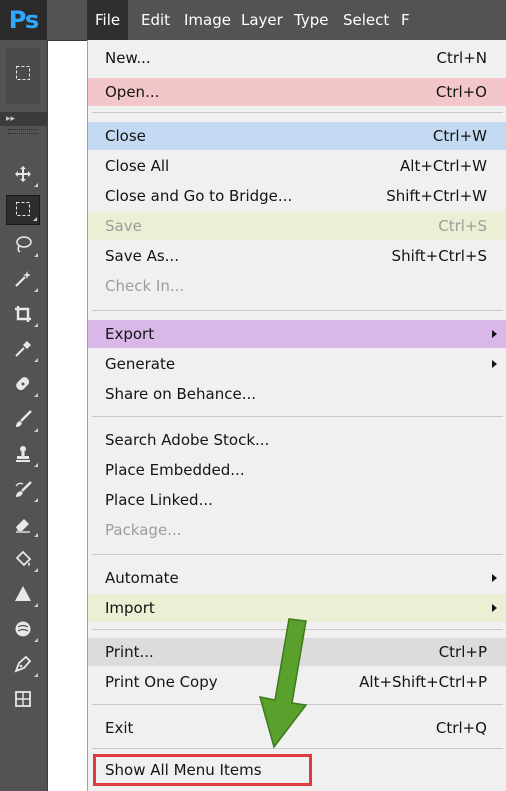 This screenshot has width=506, height=791. What do you see at coordinates (23, 315) in the screenshot?
I see `crop-icon` at bounding box center [23, 315].